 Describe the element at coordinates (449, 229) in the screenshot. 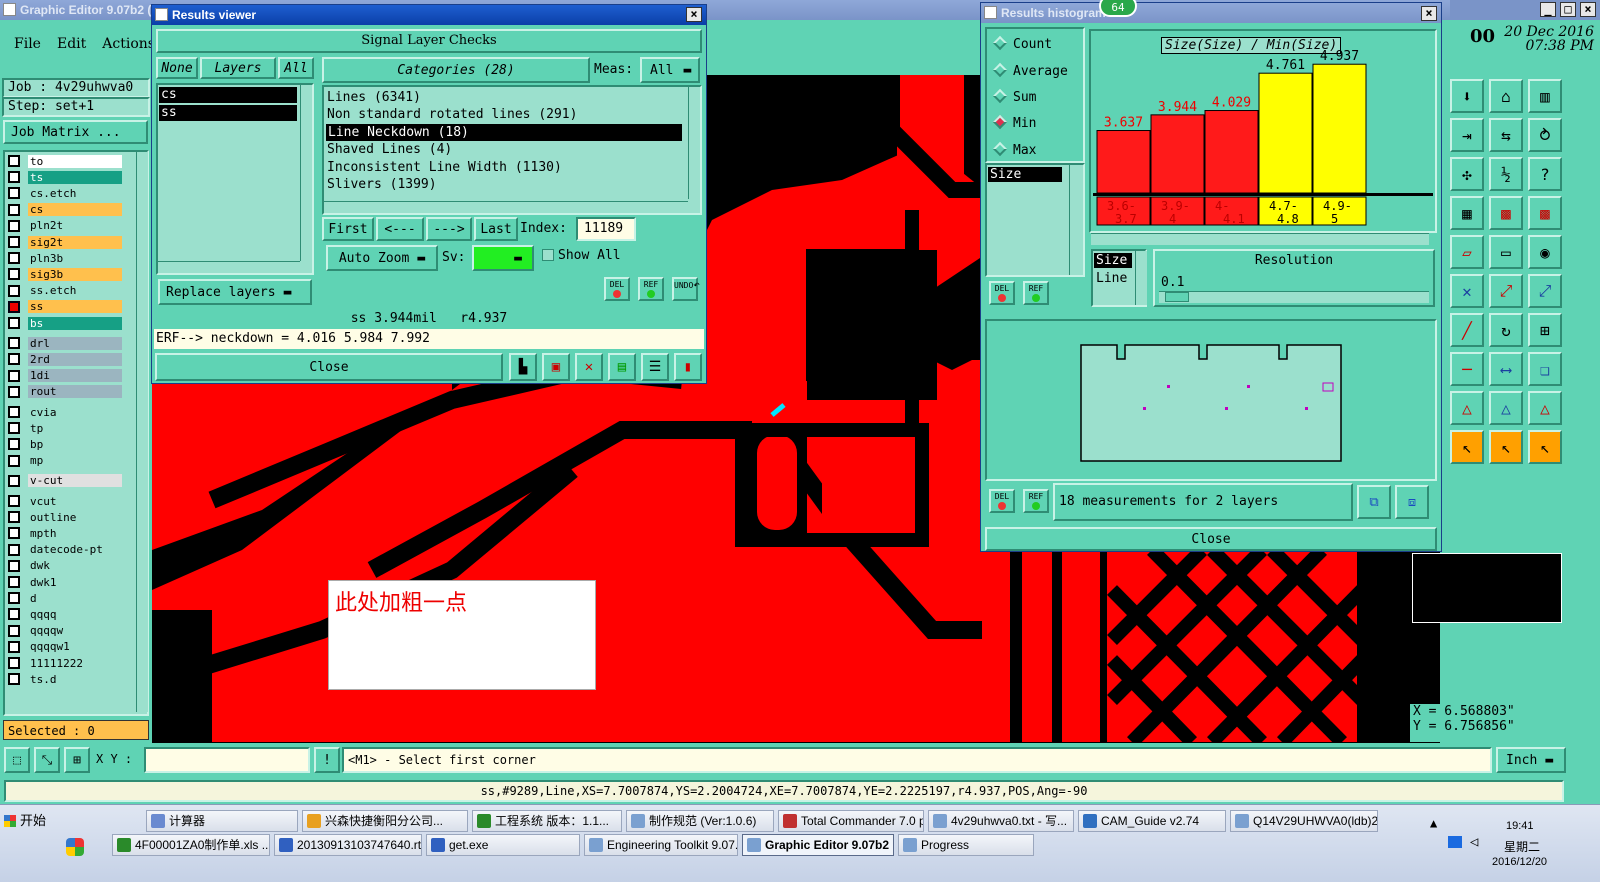

I see `next-button: --->` at that location.